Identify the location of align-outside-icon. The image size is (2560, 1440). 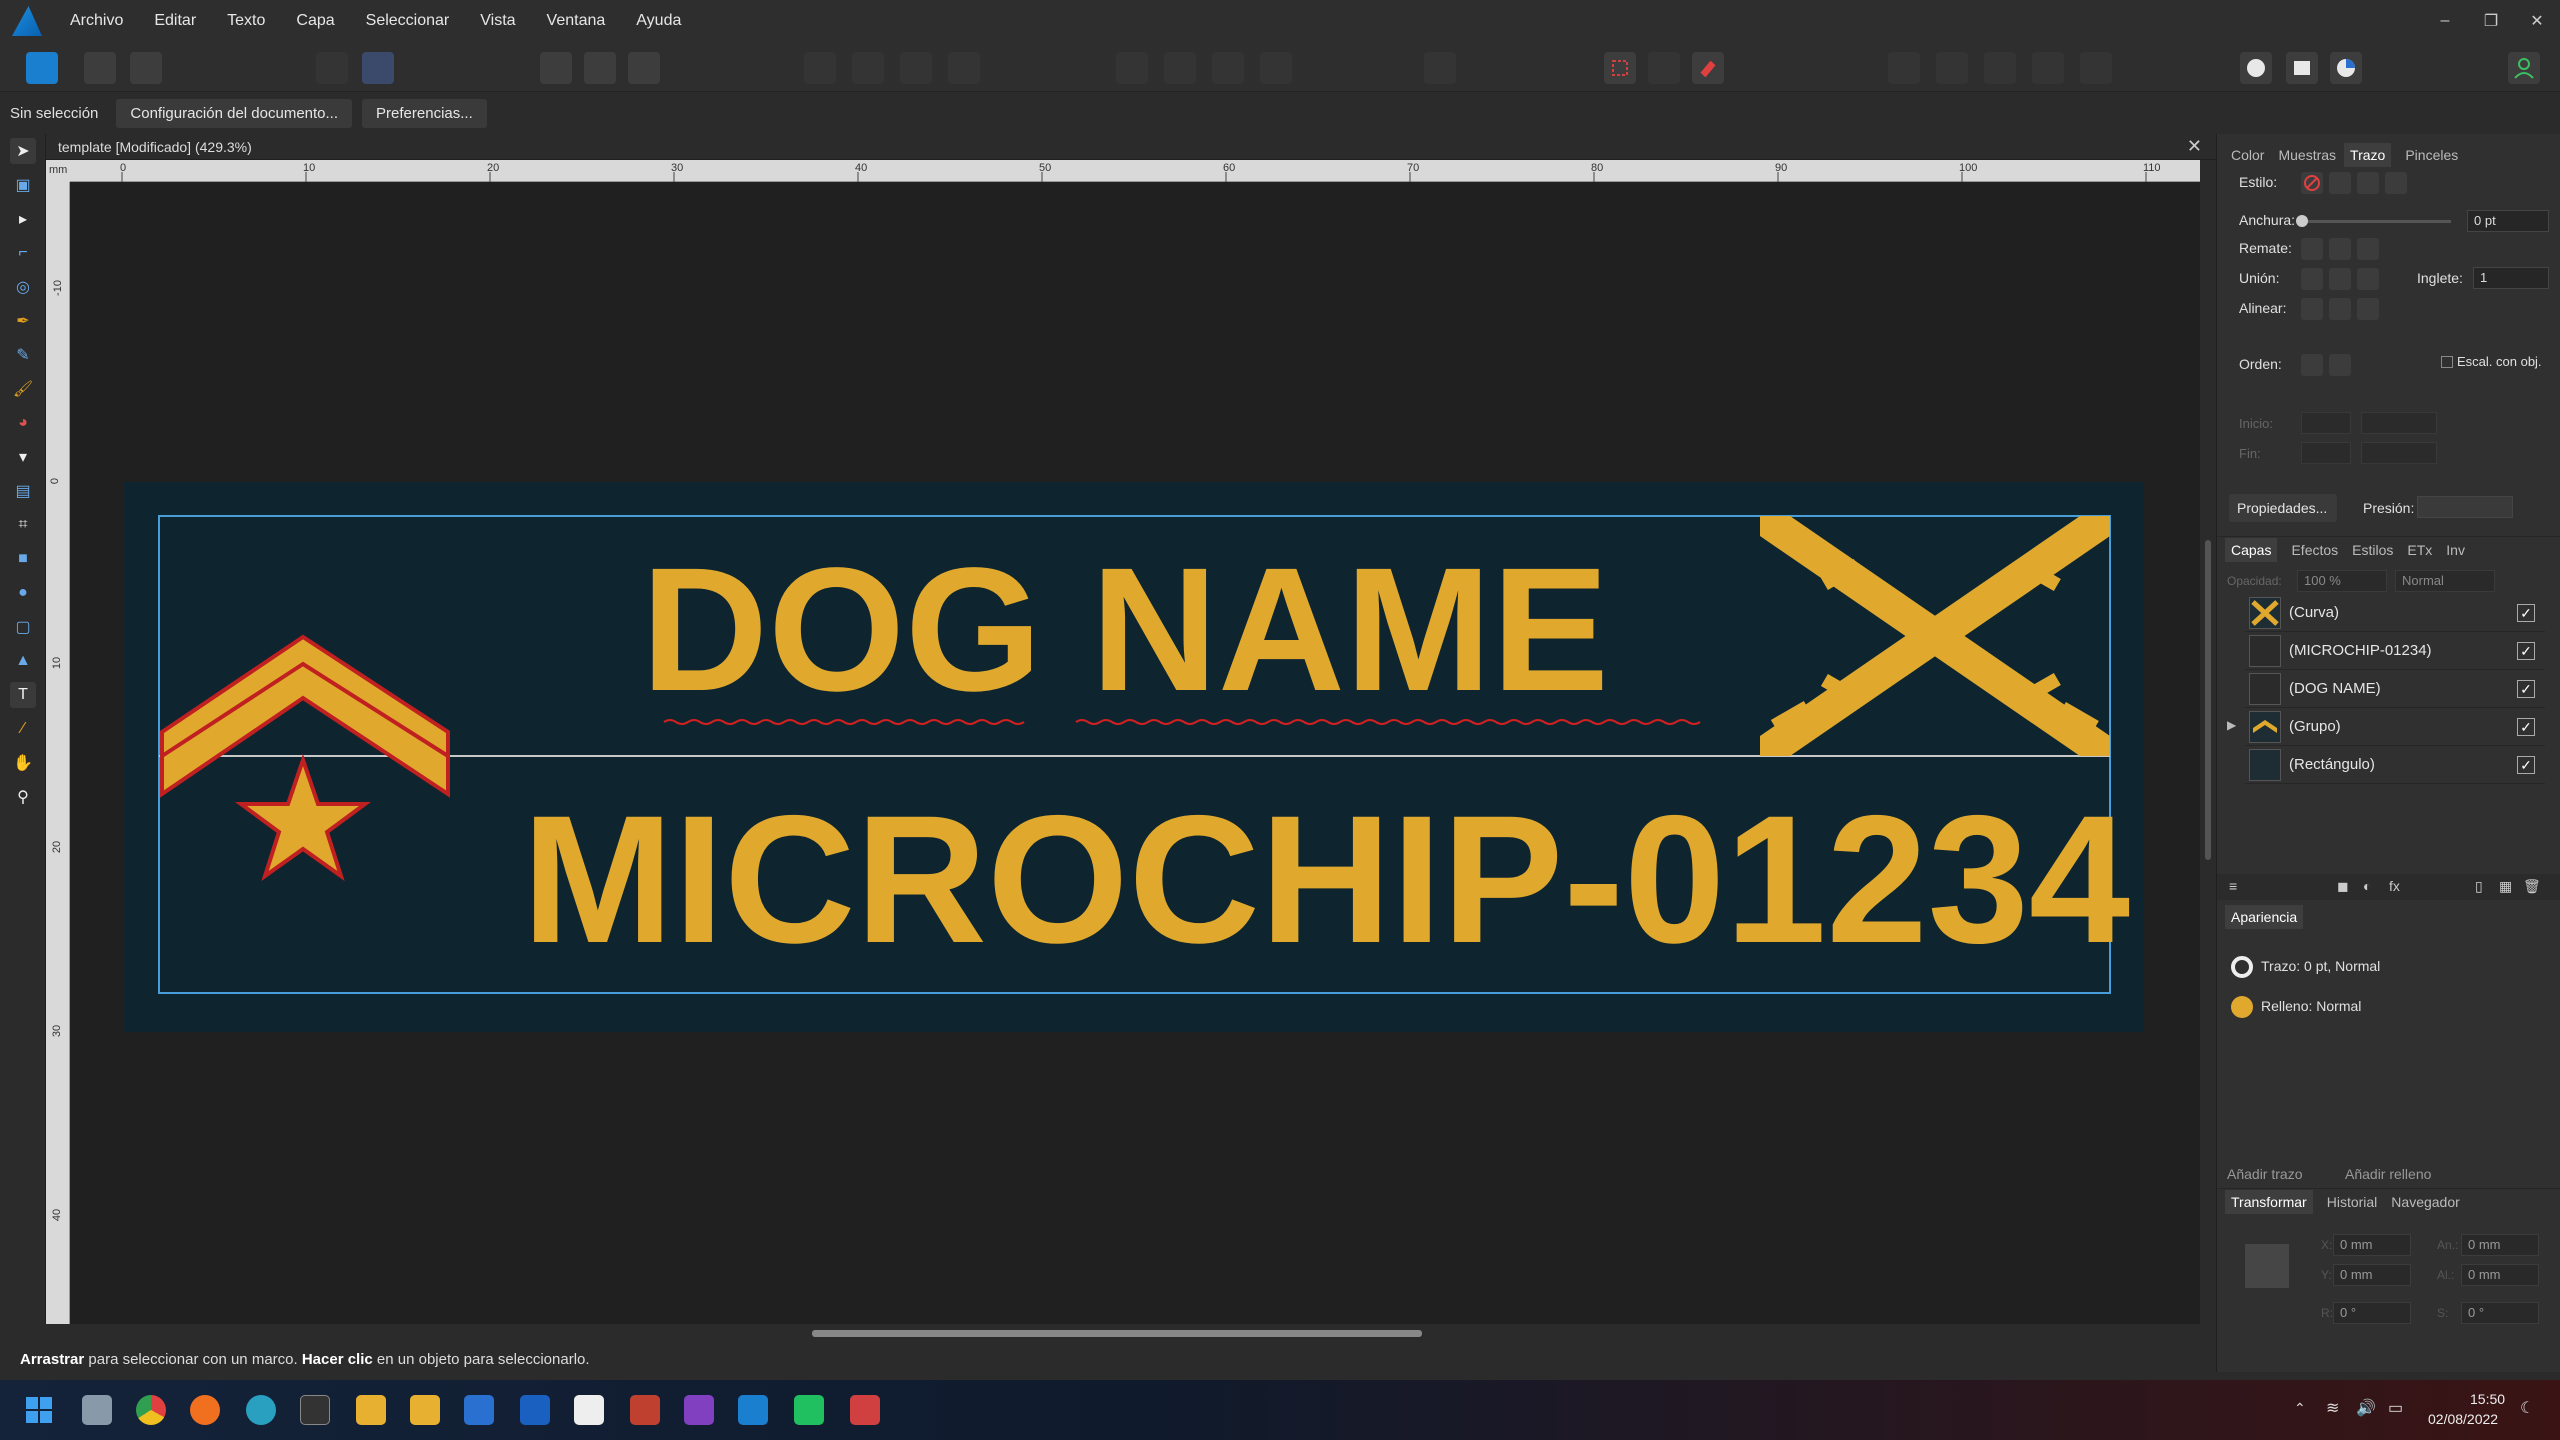
(2368, 309).